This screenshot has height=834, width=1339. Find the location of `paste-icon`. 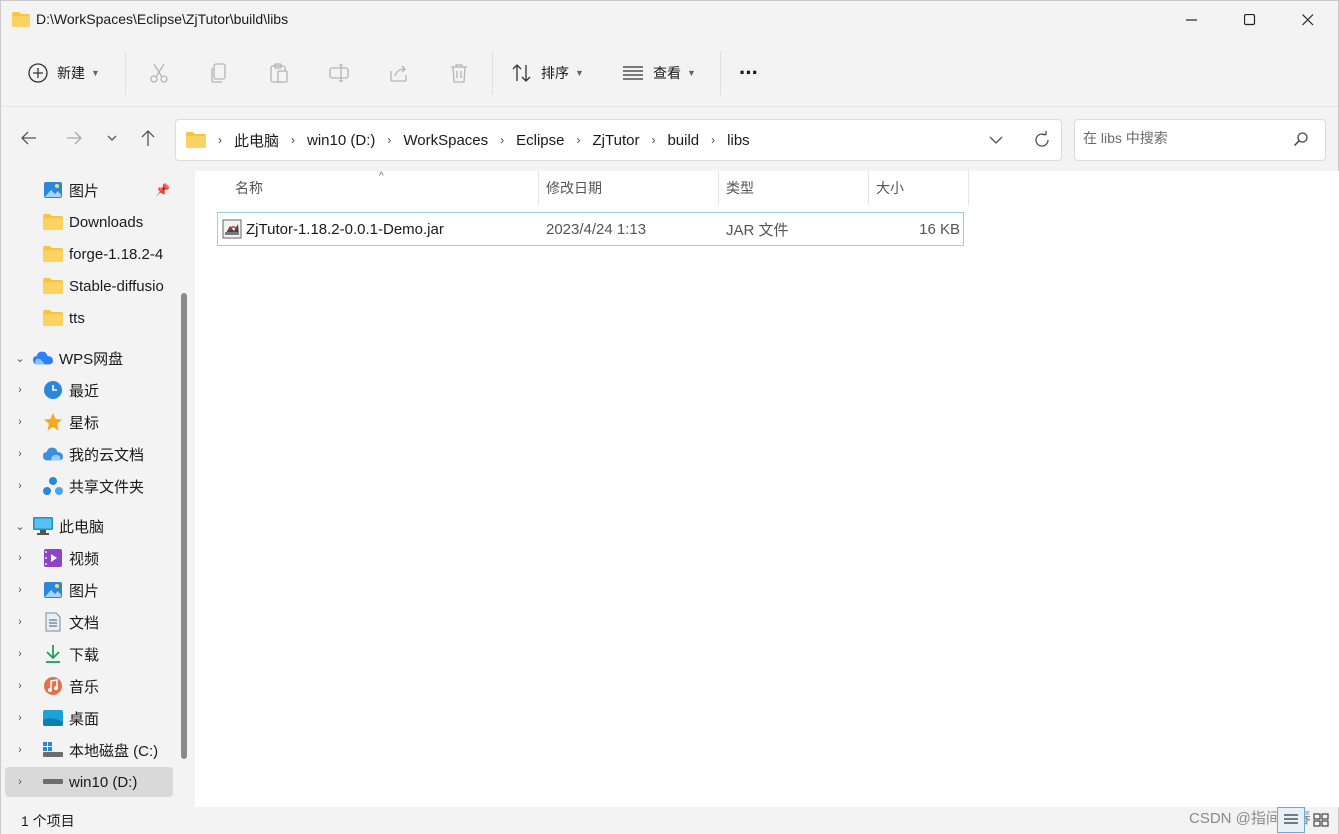

paste-icon is located at coordinates (279, 73).